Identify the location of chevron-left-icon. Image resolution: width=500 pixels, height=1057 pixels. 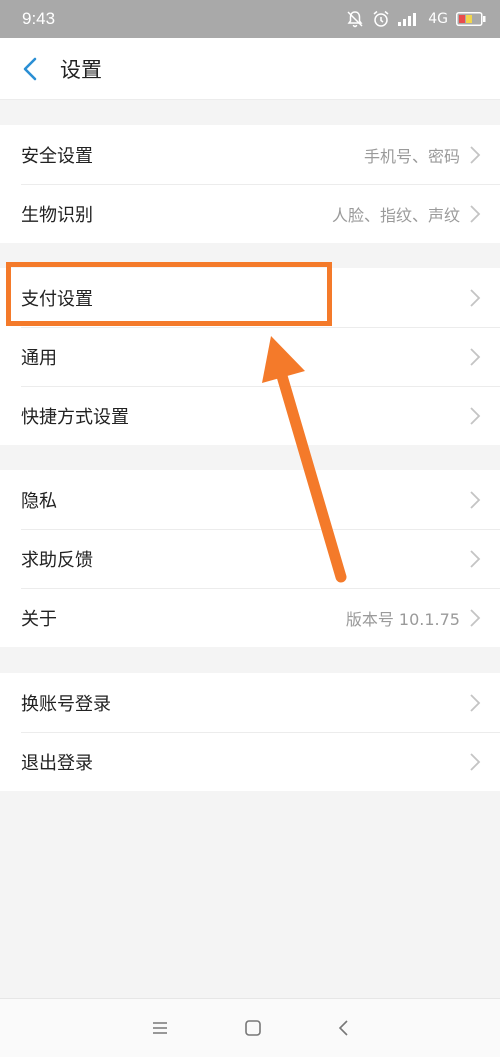
(30, 68).